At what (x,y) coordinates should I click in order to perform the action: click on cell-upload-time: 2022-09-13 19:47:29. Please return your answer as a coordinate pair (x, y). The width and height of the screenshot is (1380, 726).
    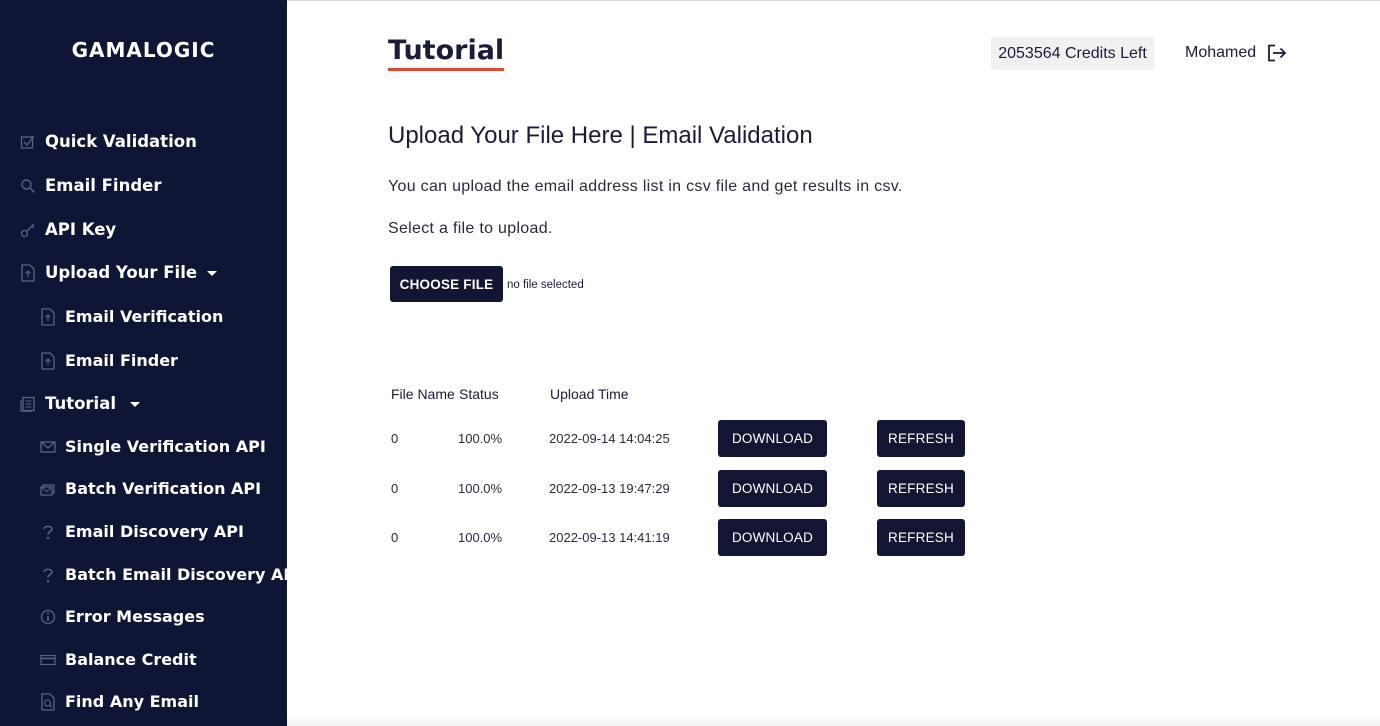
    Looking at the image, I should click on (609, 488).